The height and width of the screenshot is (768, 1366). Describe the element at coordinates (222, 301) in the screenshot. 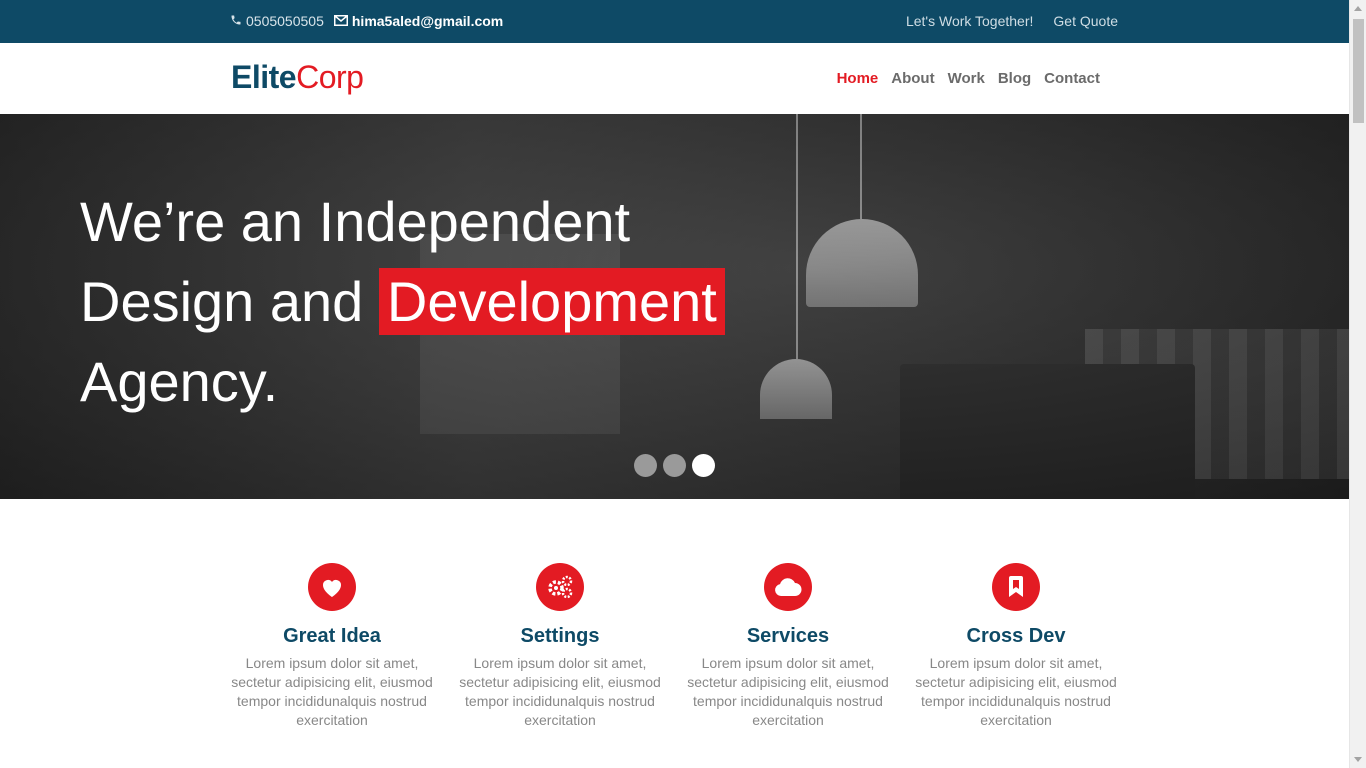

I see `hero-line-2: Design and` at that location.